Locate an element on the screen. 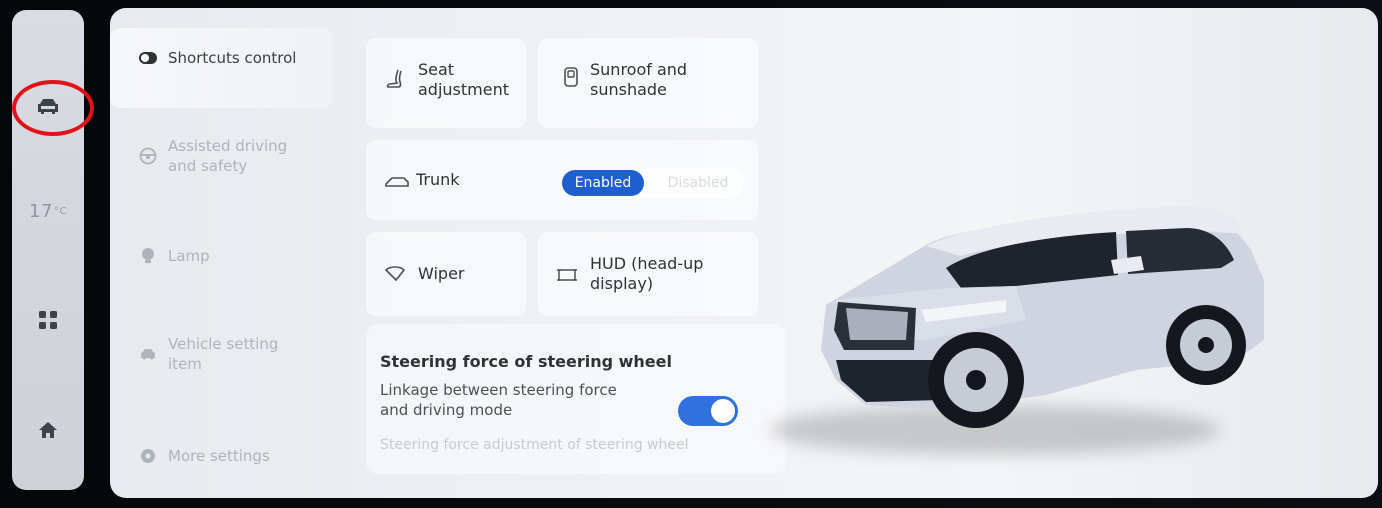 This screenshot has width=1382, height=508. trunk-tile: Trunk Enabled Disabled is located at coordinates (562, 180).